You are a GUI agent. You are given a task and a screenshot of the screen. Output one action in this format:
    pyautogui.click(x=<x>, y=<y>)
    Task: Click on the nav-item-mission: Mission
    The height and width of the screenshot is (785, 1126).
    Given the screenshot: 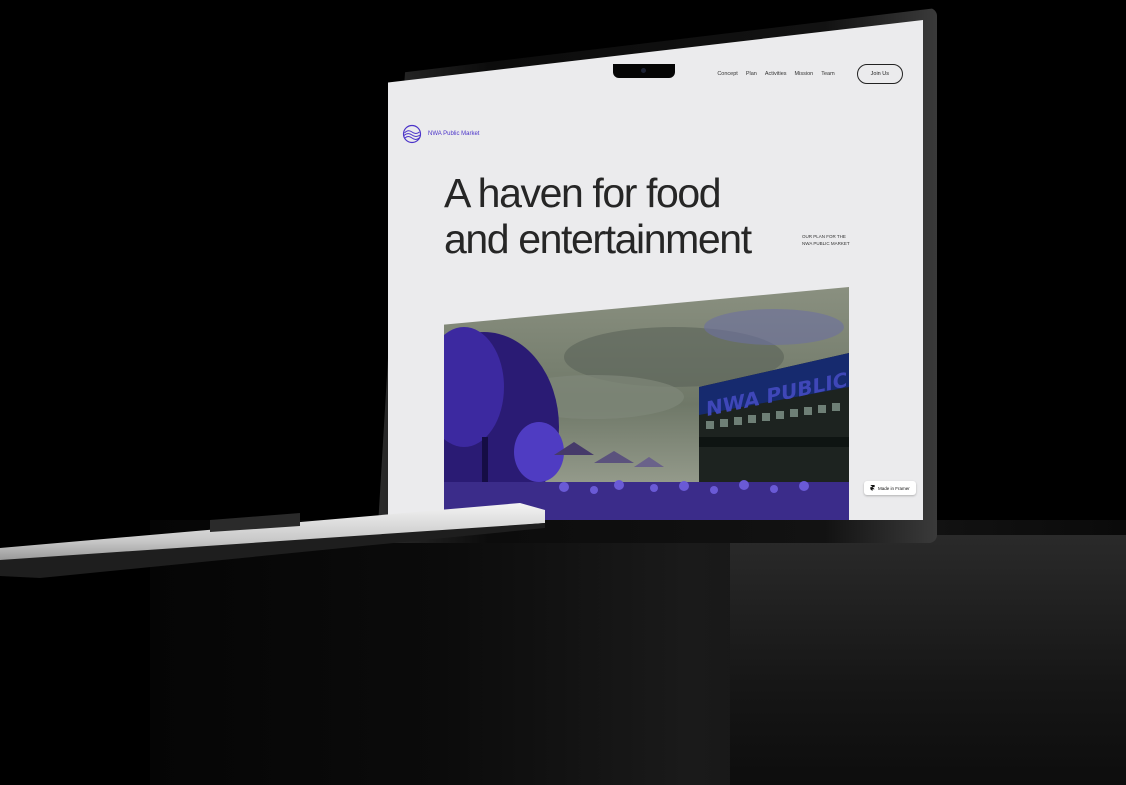 What is the action you would take?
    pyautogui.click(x=804, y=74)
    